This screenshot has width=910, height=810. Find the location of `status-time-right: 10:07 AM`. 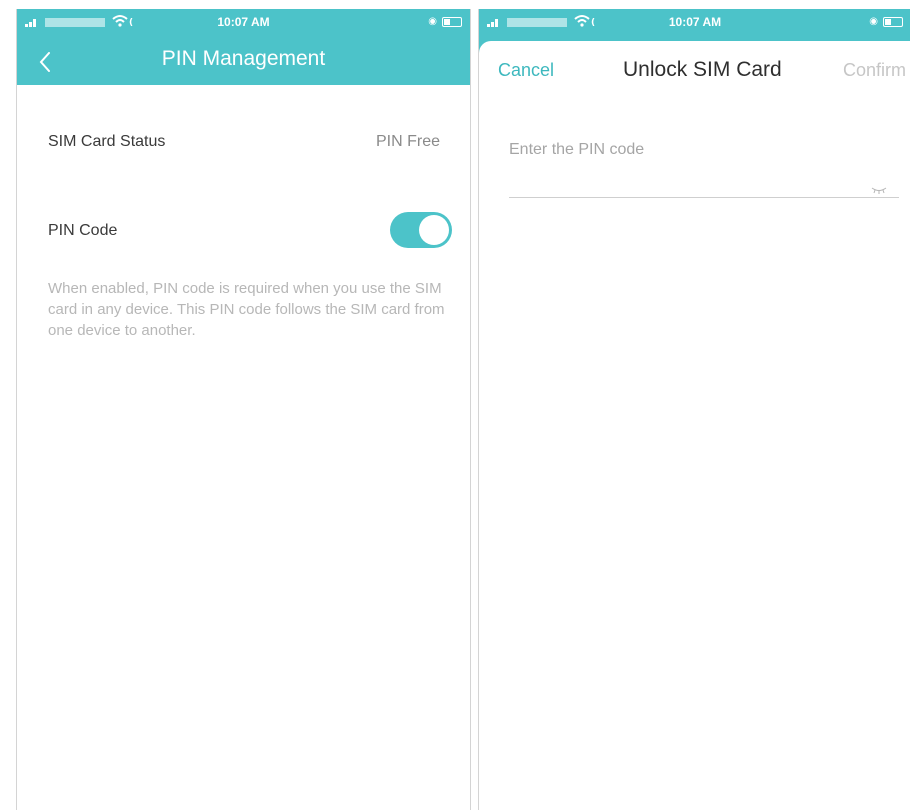

status-time-right: 10:07 AM is located at coordinates (695, 22).